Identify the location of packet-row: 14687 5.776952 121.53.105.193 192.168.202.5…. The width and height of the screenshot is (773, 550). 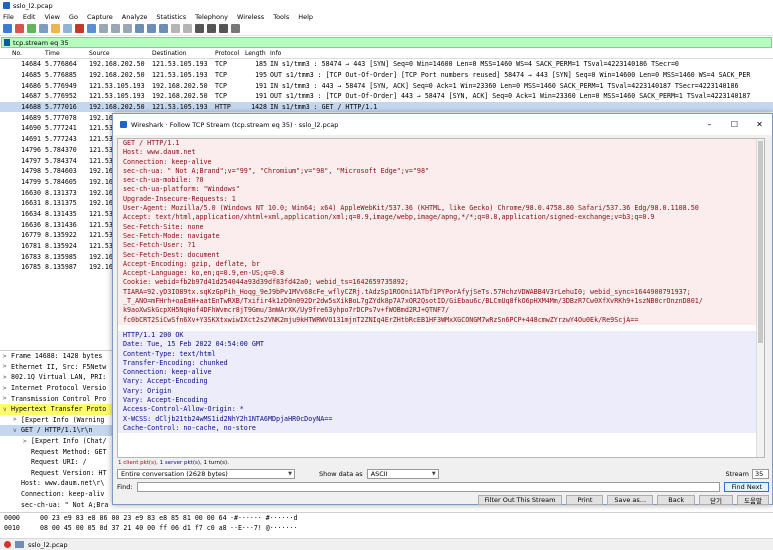
(386, 96).